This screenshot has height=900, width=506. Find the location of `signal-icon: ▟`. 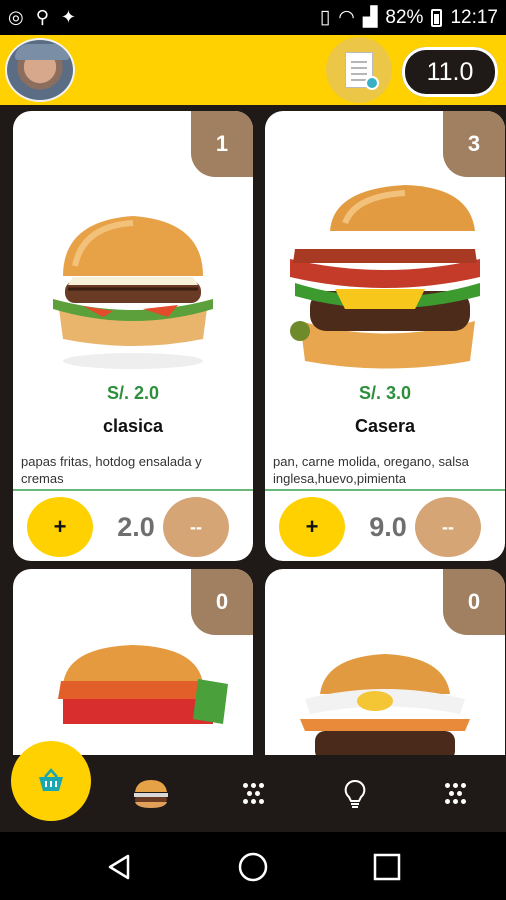

signal-icon: ▟ is located at coordinates (370, 17).